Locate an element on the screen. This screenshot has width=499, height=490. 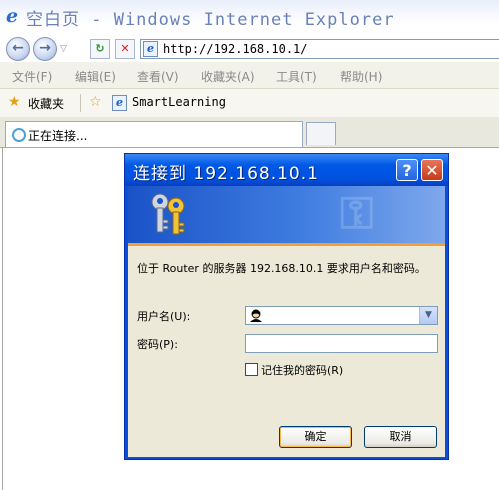
menu-file: 文件(F) is located at coordinates (32, 76).